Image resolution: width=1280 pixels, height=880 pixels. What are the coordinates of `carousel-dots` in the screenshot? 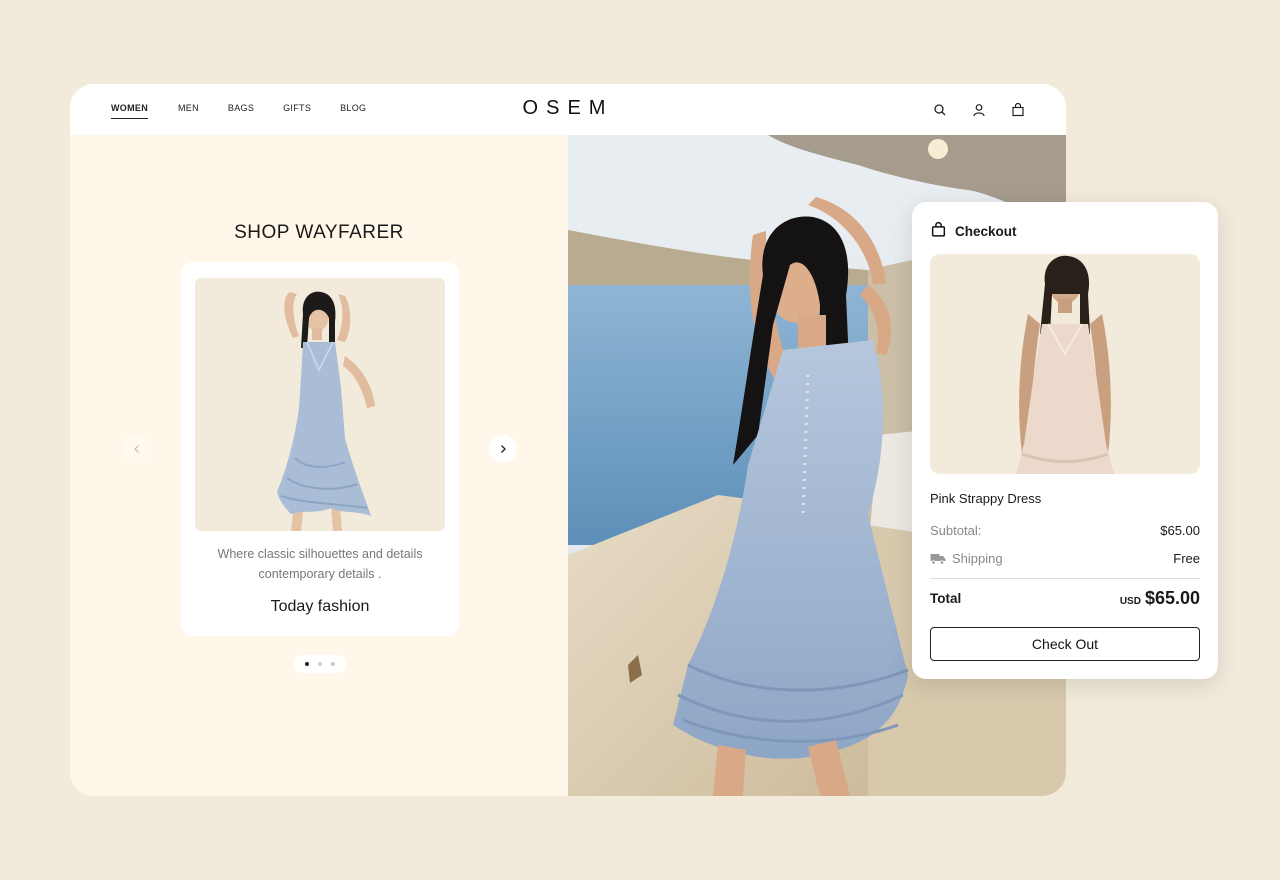 It's located at (320, 664).